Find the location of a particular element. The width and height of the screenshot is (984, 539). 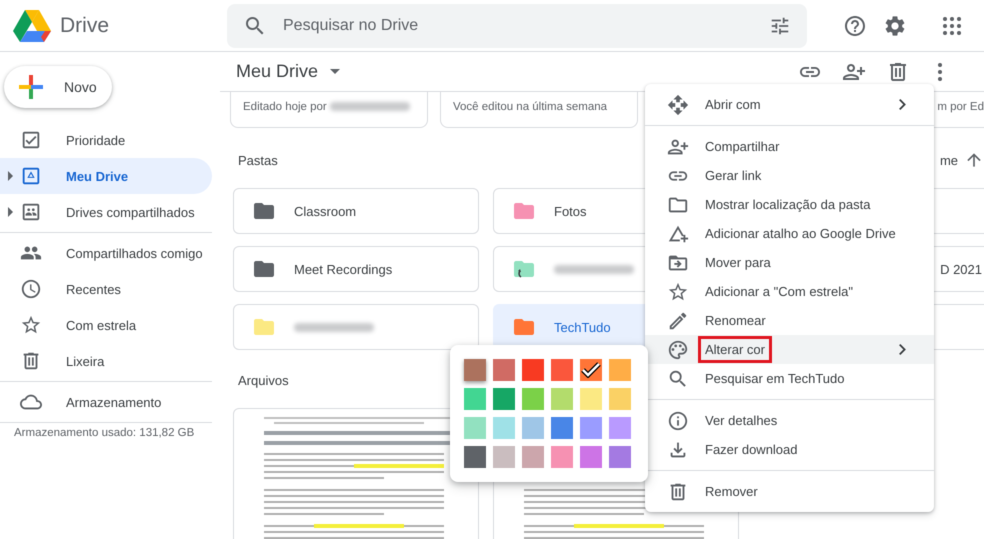

section-heading: Pastas is located at coordinates (258, 160).